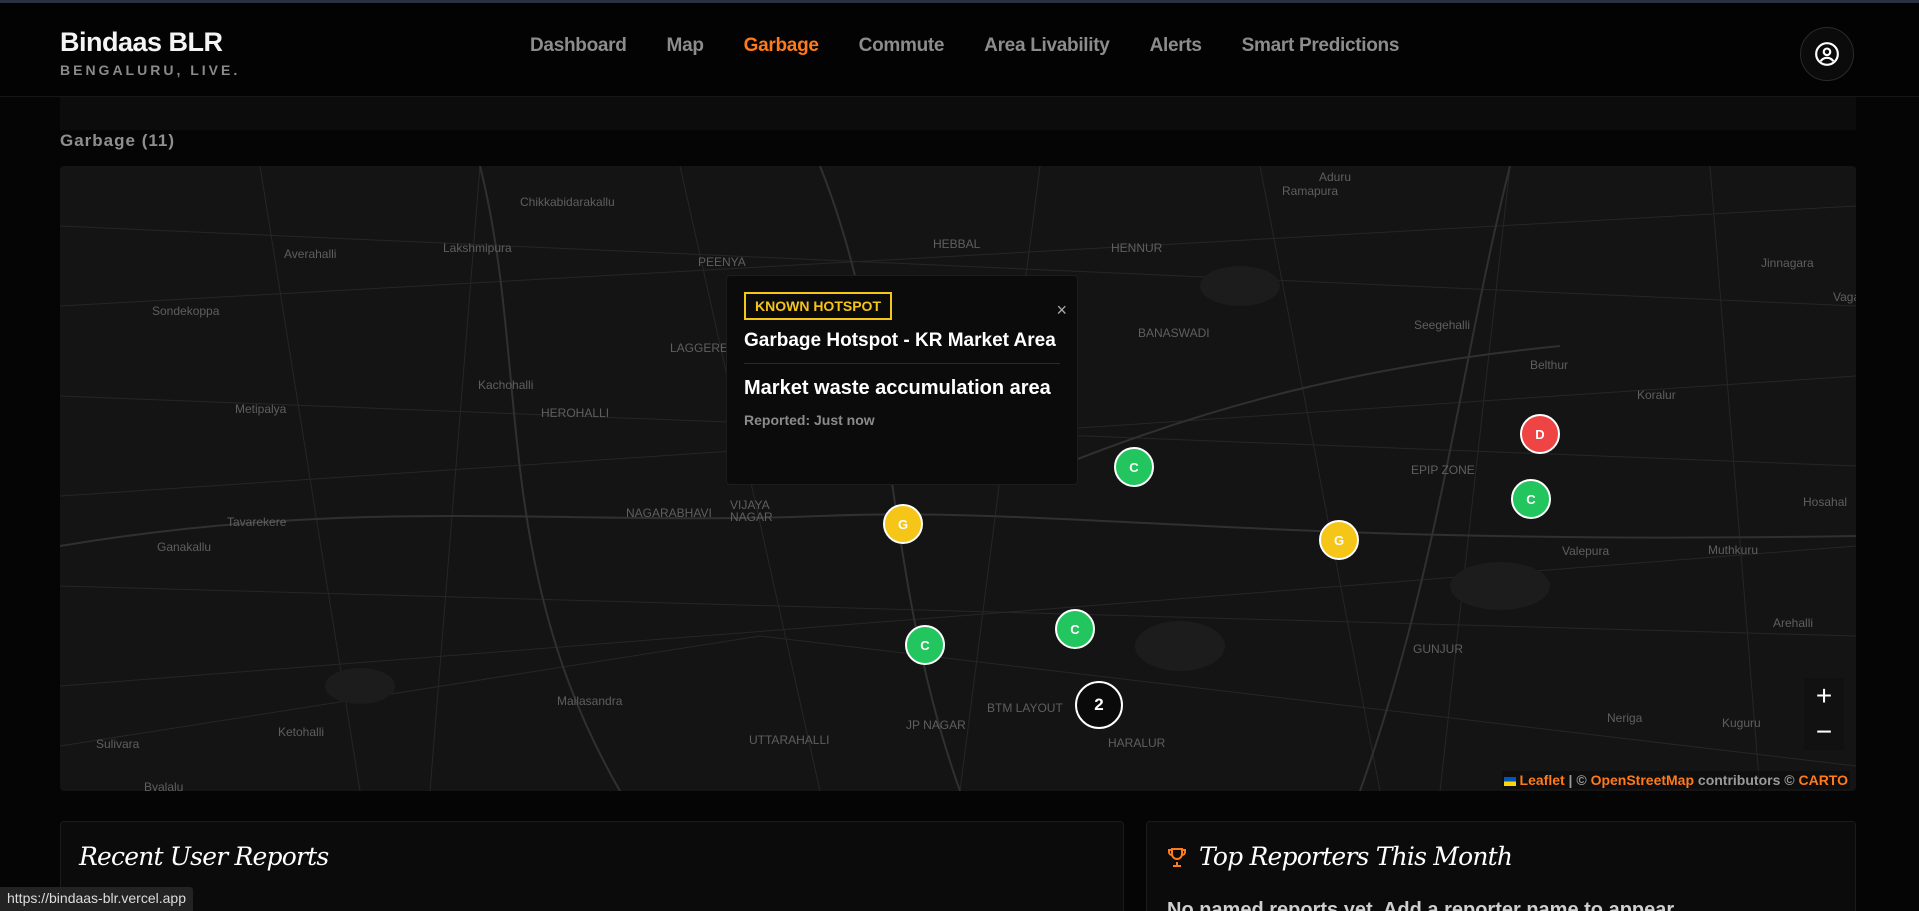  What do you see at coordinates (184, 547) in the screenshot?
I see `map-label: Ganakallu` at bounding box center [184, 547].